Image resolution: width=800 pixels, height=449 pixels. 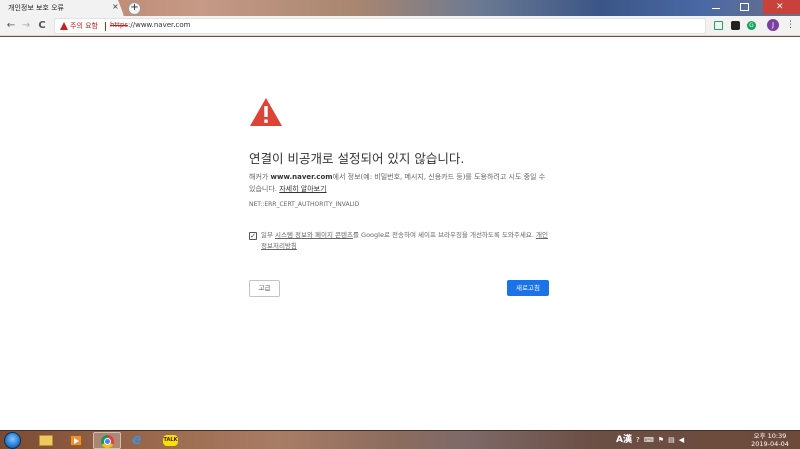 What do you see at coordinates (302, 189) in the screenshot?
I see `learn-more-link: 자세히 알아보기` at bounding box center [302, 189].